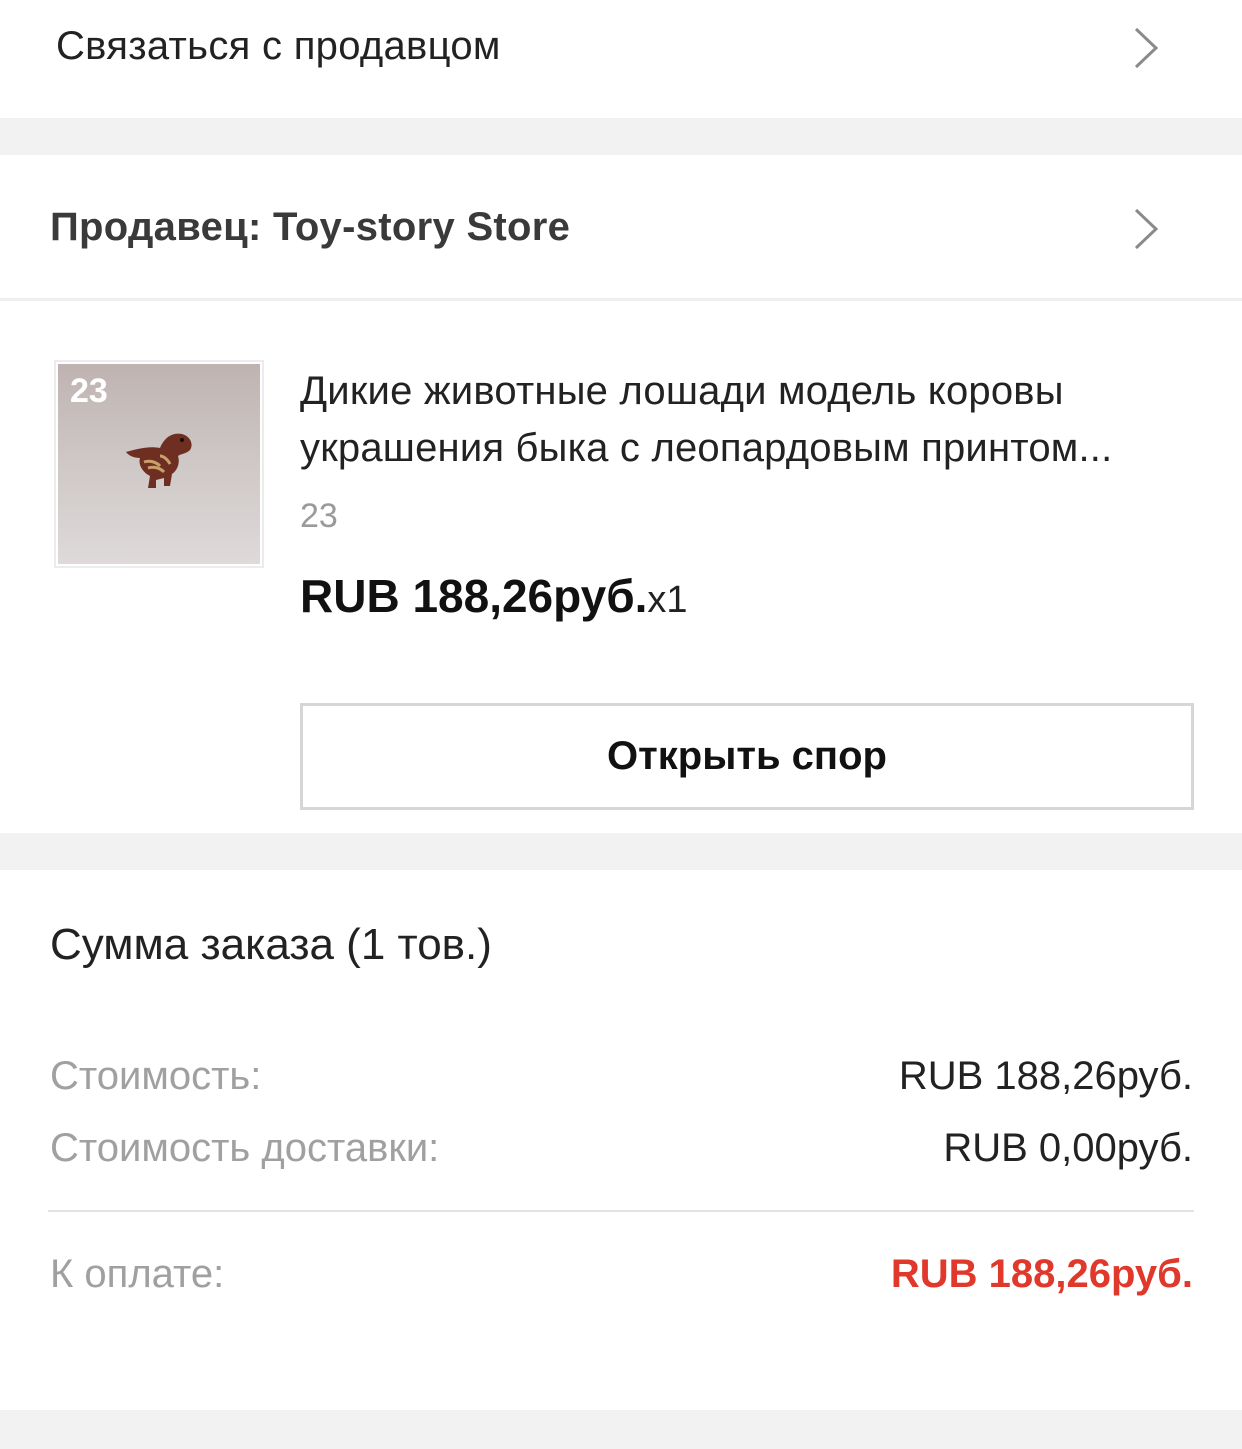 The height and width of the screenshot is (1449, 1242). Describe the element at coordinates (621, 1082) in the screenshot. I see `summary-row-cost: Стоимость: RUB 188,26руб.` at that location.